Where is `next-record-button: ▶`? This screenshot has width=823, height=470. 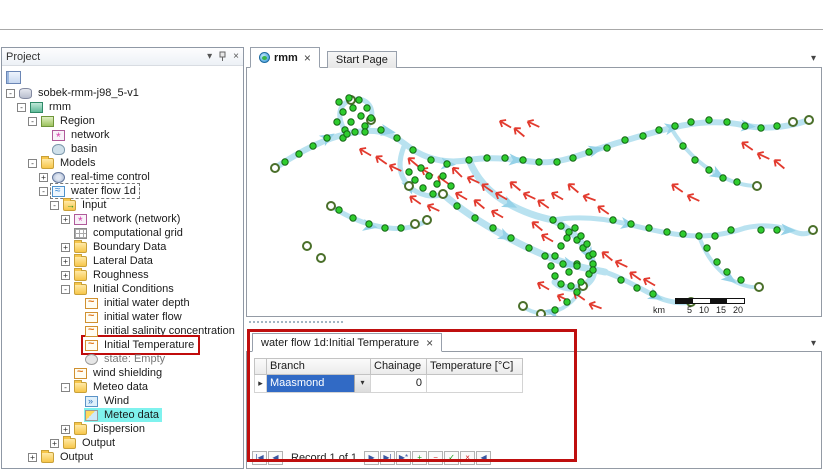
next-record-button: ▶ is located at coordinates (372, 458).